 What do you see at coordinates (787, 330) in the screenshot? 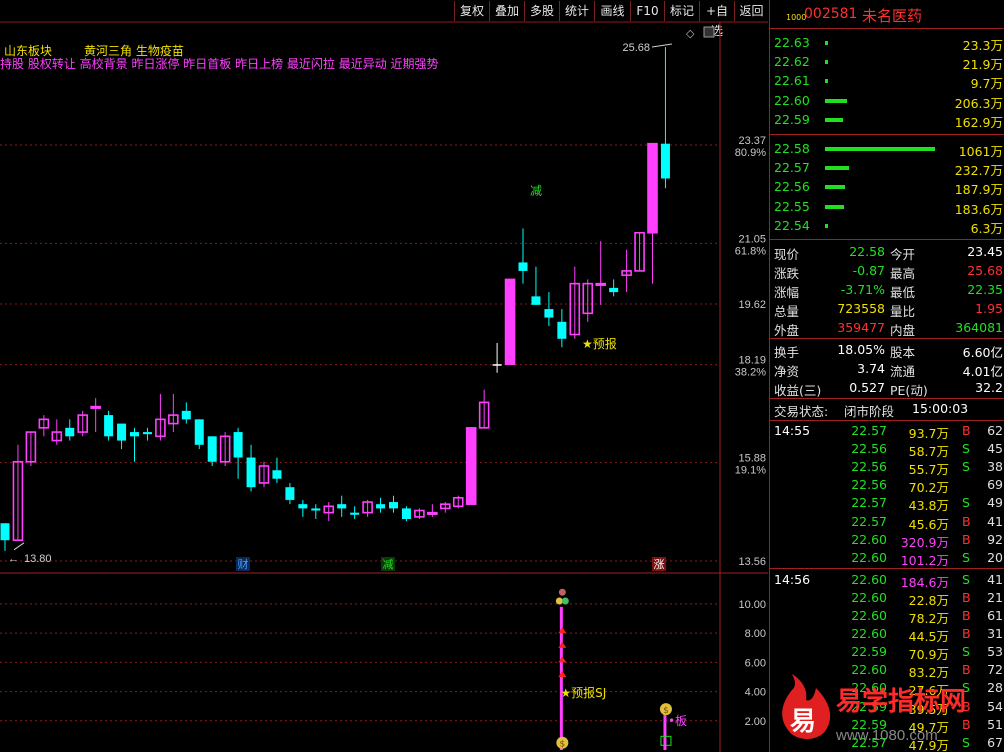
I see `stat-label: 外盘` at bounding box center [787, 330].